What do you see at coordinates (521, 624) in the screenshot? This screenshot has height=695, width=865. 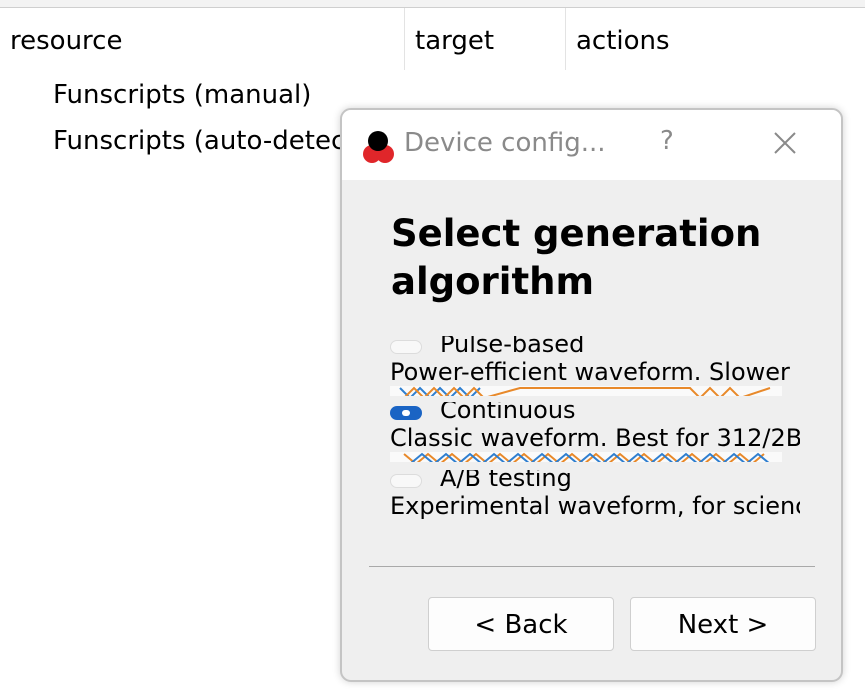 I see `back-button: < Back` at bounding box center [521, 624].